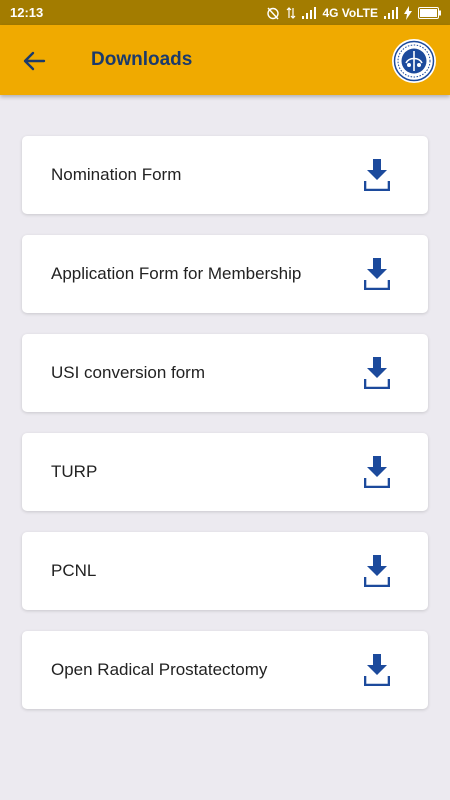  Describe the element at coordinates (128, 372) in the screenshot. I see `download-item-label: USI conversion form` at that location.